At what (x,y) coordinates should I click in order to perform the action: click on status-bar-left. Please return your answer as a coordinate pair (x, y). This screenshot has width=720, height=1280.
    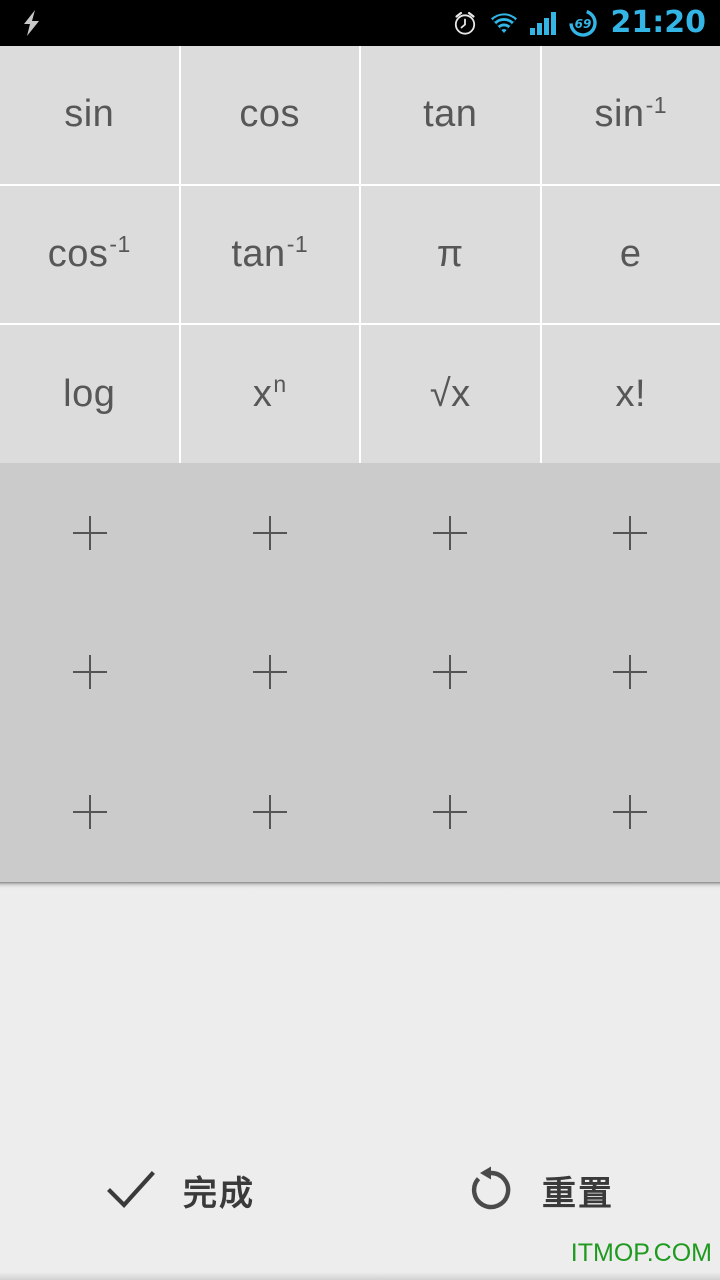
    Looking at the image, I should click on (22, 23).